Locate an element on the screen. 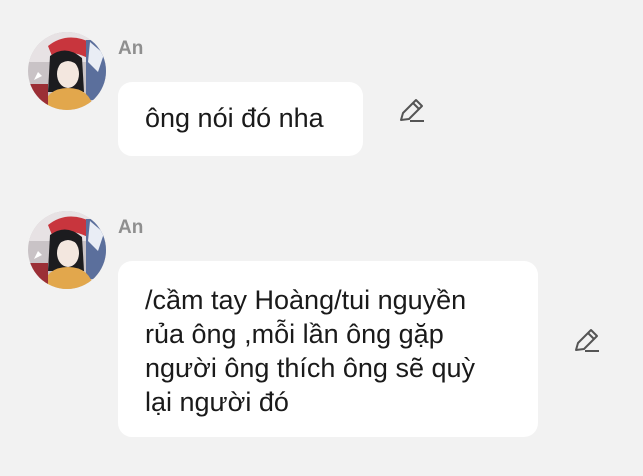  message-text-line: lại người đó is located at coordinates (217, 402).